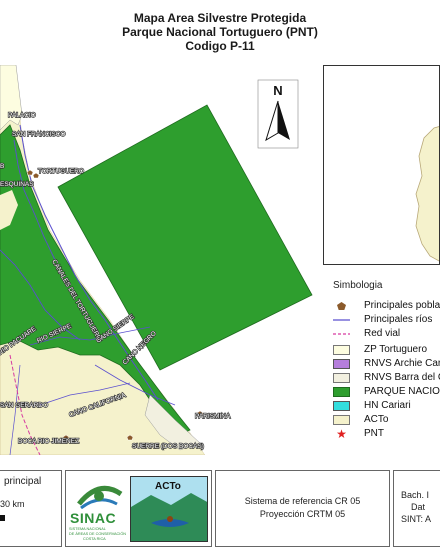 Image resolution: width=440 pixels, height=550 pixels. Describe the element at coordinates (360, 419) in the screenshot. I see `legend-item-acto: ACTo` at that location.